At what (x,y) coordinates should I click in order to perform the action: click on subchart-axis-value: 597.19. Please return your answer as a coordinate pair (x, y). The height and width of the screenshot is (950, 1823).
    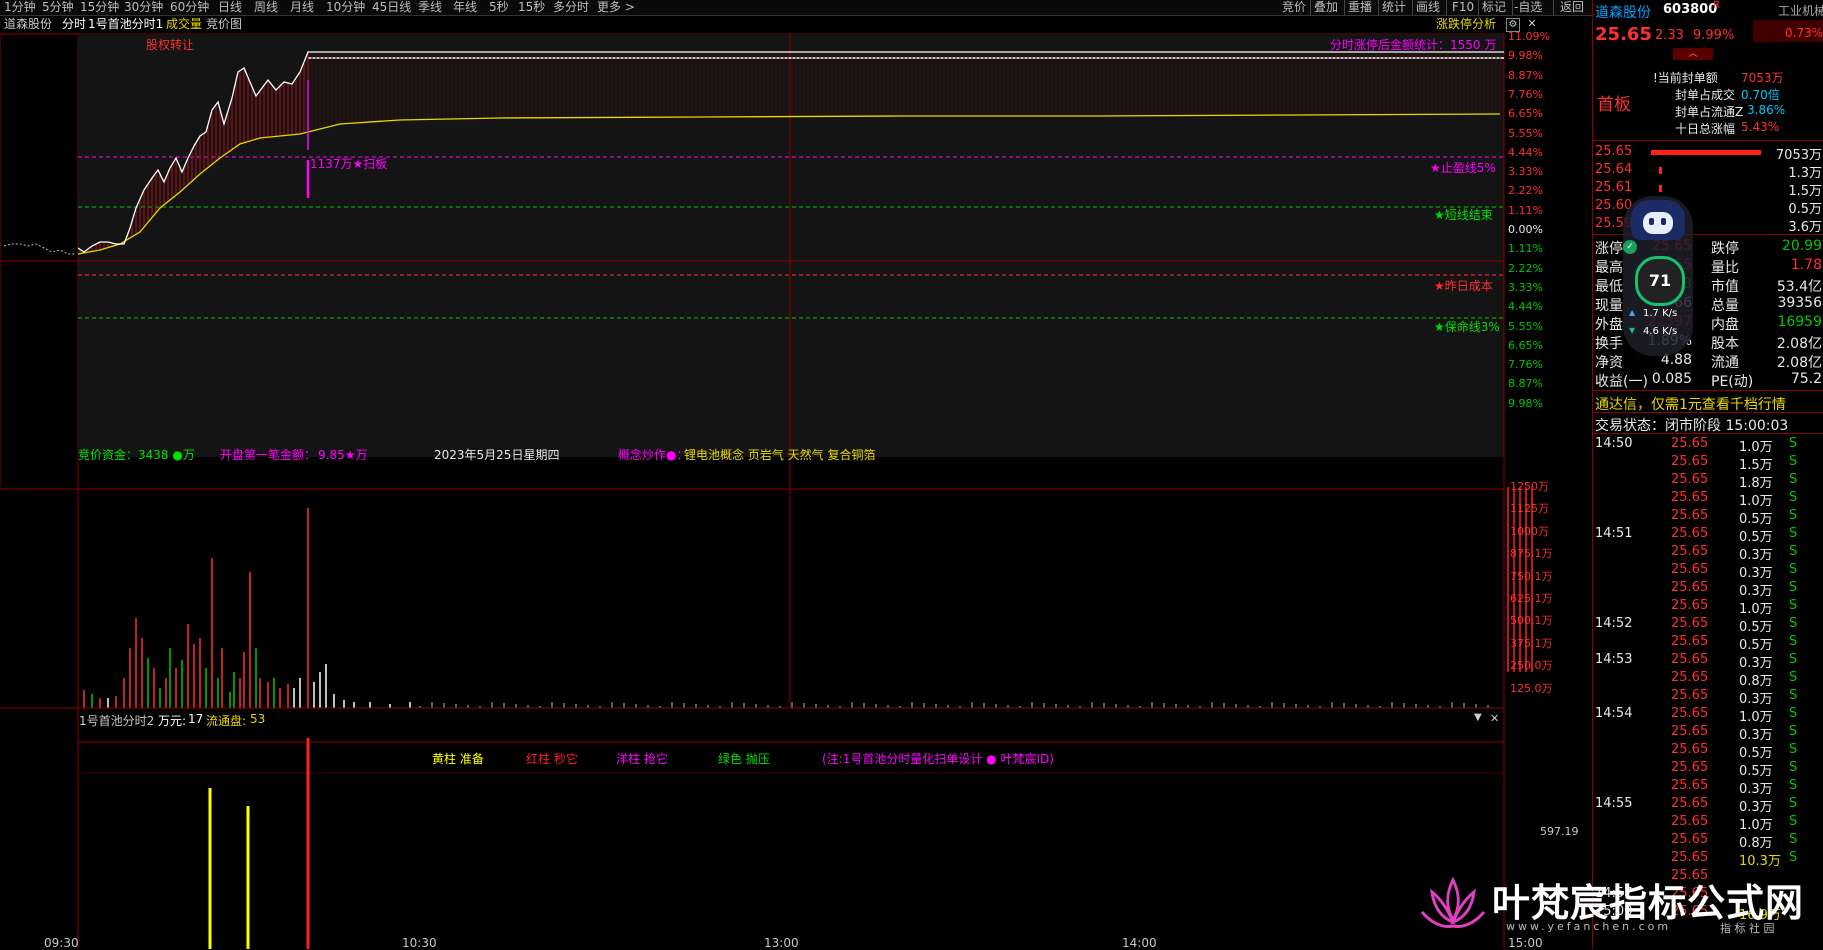
    Looking at the image, I should click on (1559, 831).